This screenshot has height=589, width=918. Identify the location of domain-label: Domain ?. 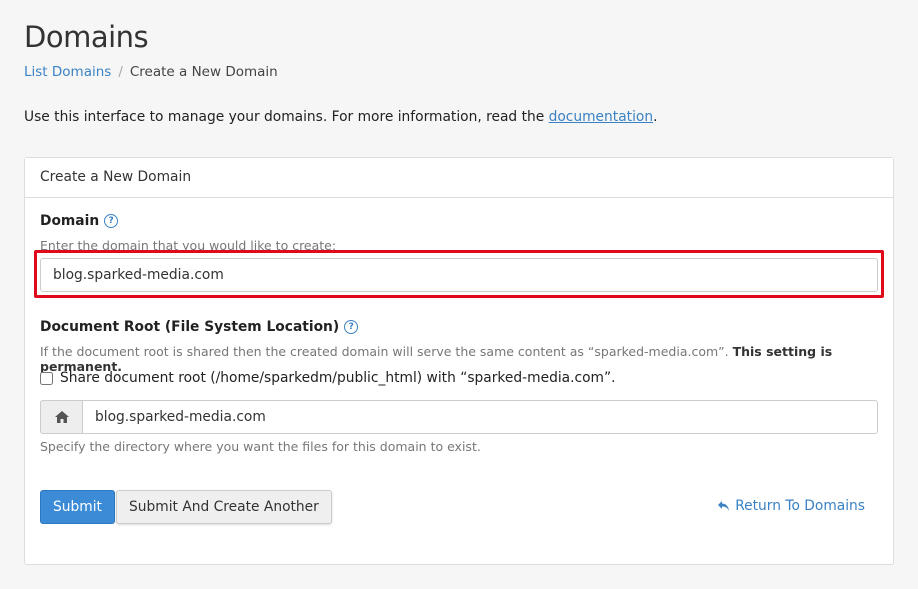
(79, 221).